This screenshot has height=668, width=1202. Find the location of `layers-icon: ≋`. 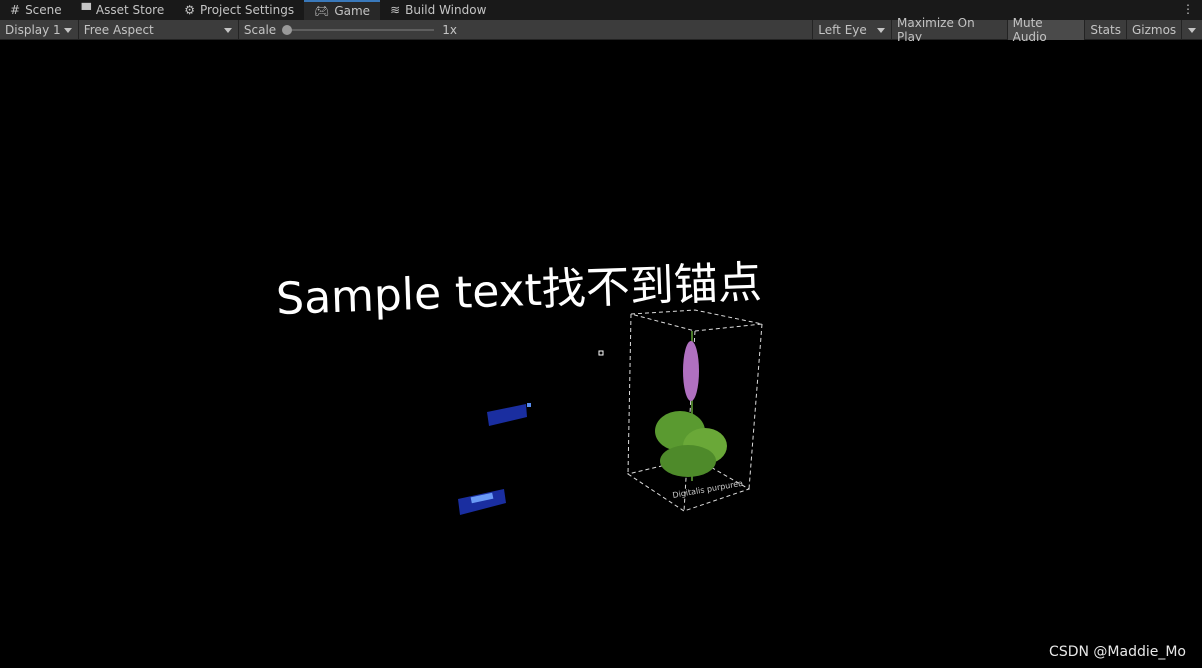

layers-icon: ≋ is located at coordinates (395, 10).